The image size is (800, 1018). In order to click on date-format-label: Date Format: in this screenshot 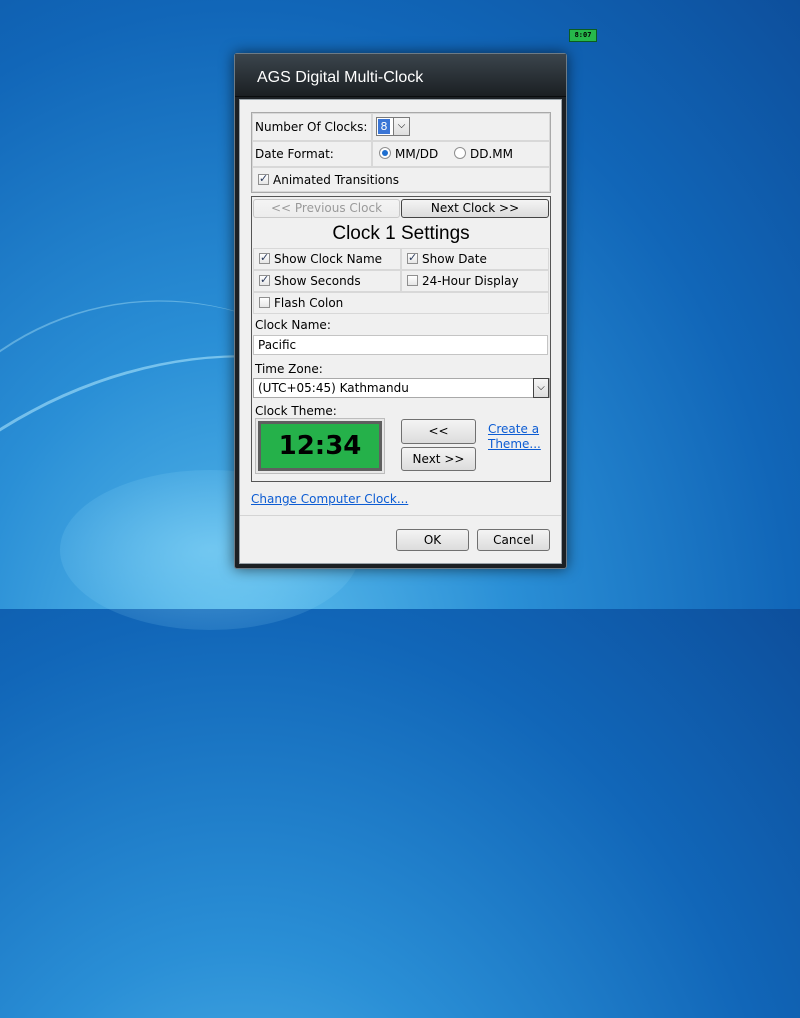, I will do `click(294, 154)`.